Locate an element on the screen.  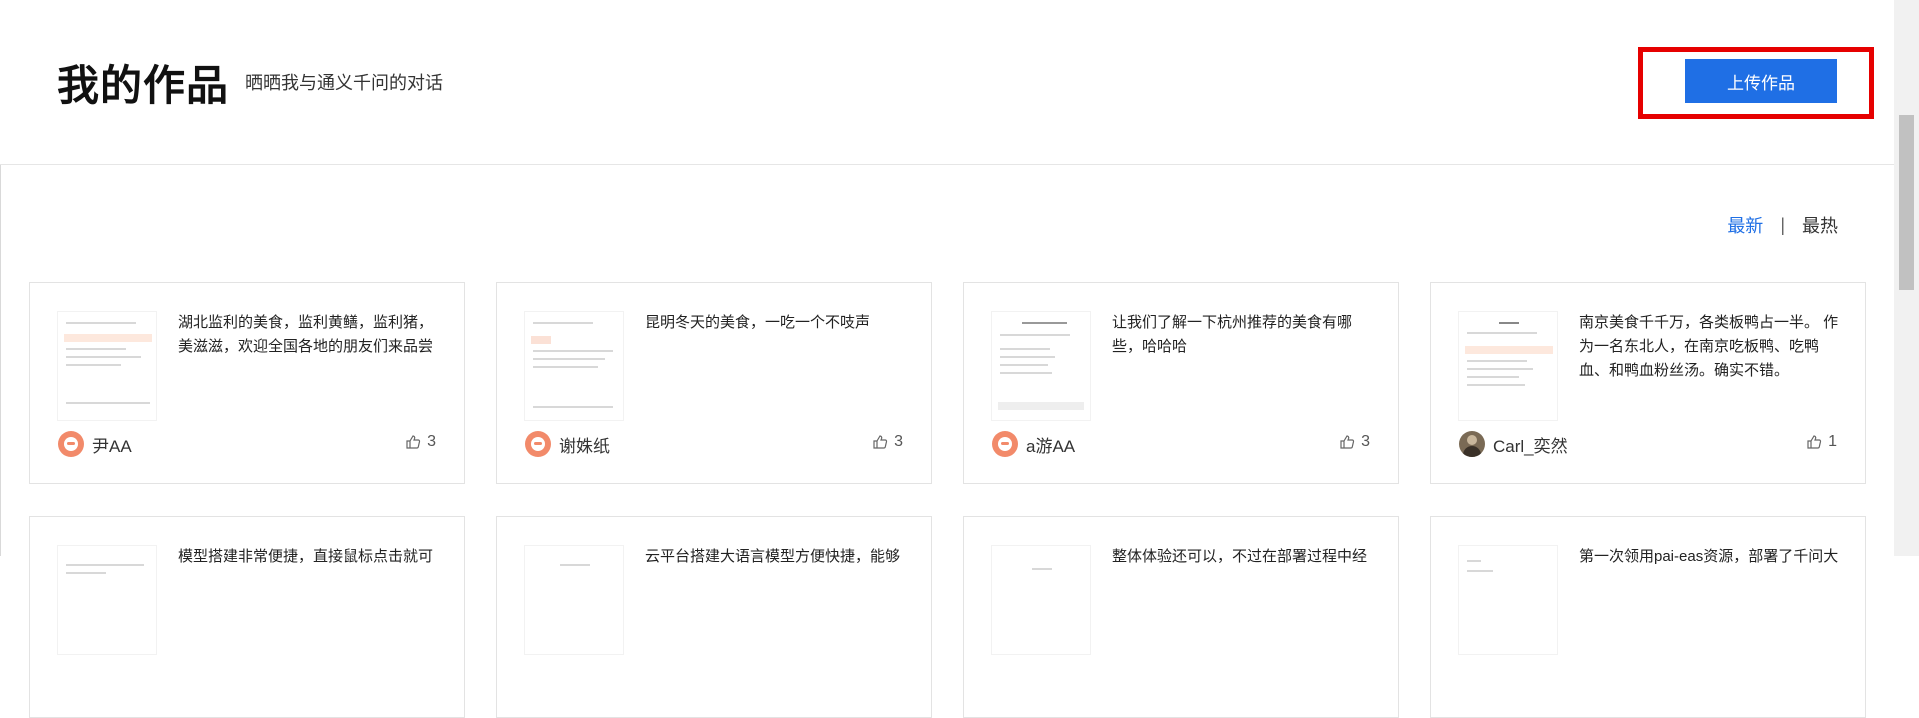
work-description: 整体体验还可以，不过在部署过程中经 is located at coordinates (1240, 556).